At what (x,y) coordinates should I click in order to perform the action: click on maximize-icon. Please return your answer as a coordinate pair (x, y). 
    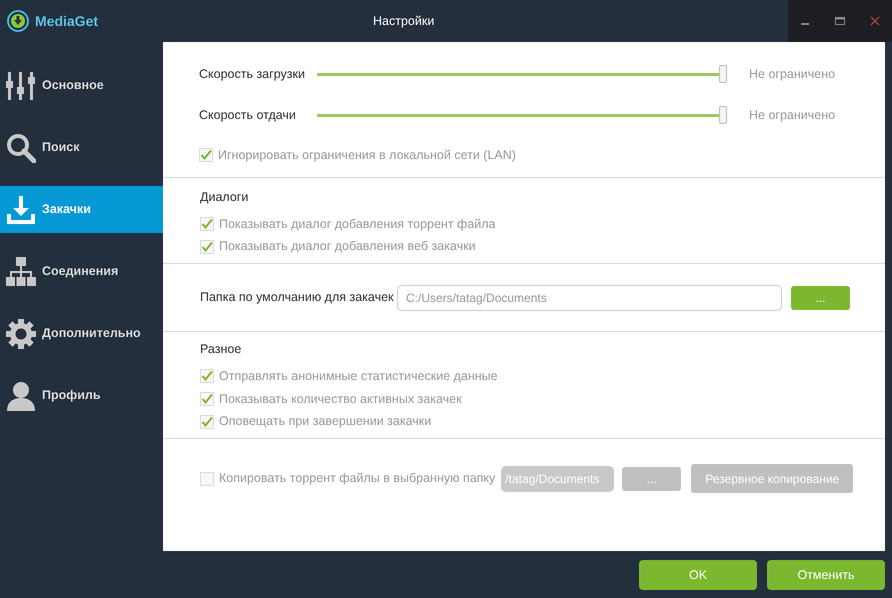
    Looking at the image, I should click on (839, 21).